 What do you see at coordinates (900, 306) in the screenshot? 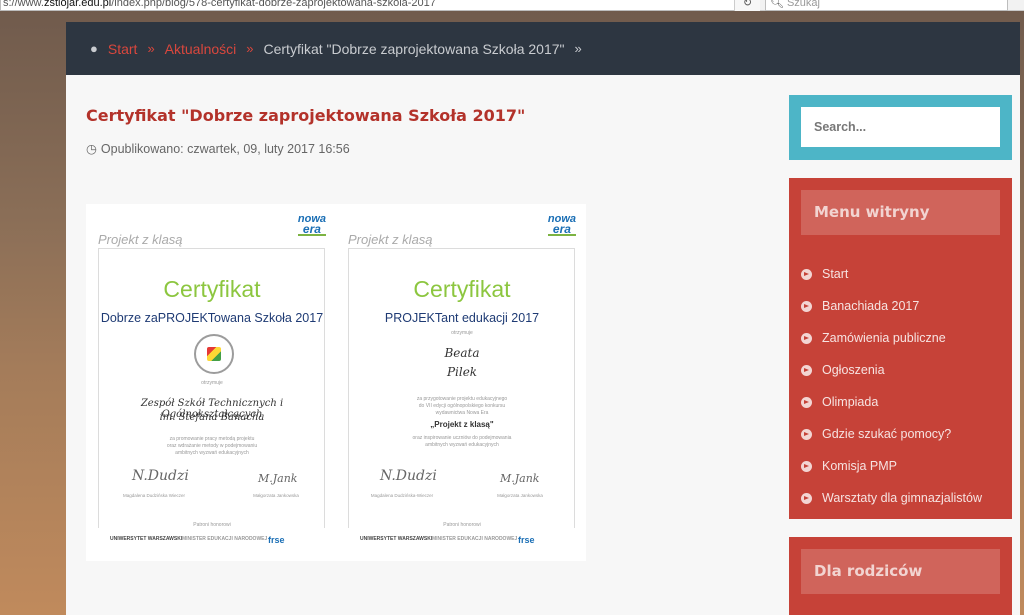
I see `menu-item-banachiada: Banachiada 2017` at bounding box center [900, 306].